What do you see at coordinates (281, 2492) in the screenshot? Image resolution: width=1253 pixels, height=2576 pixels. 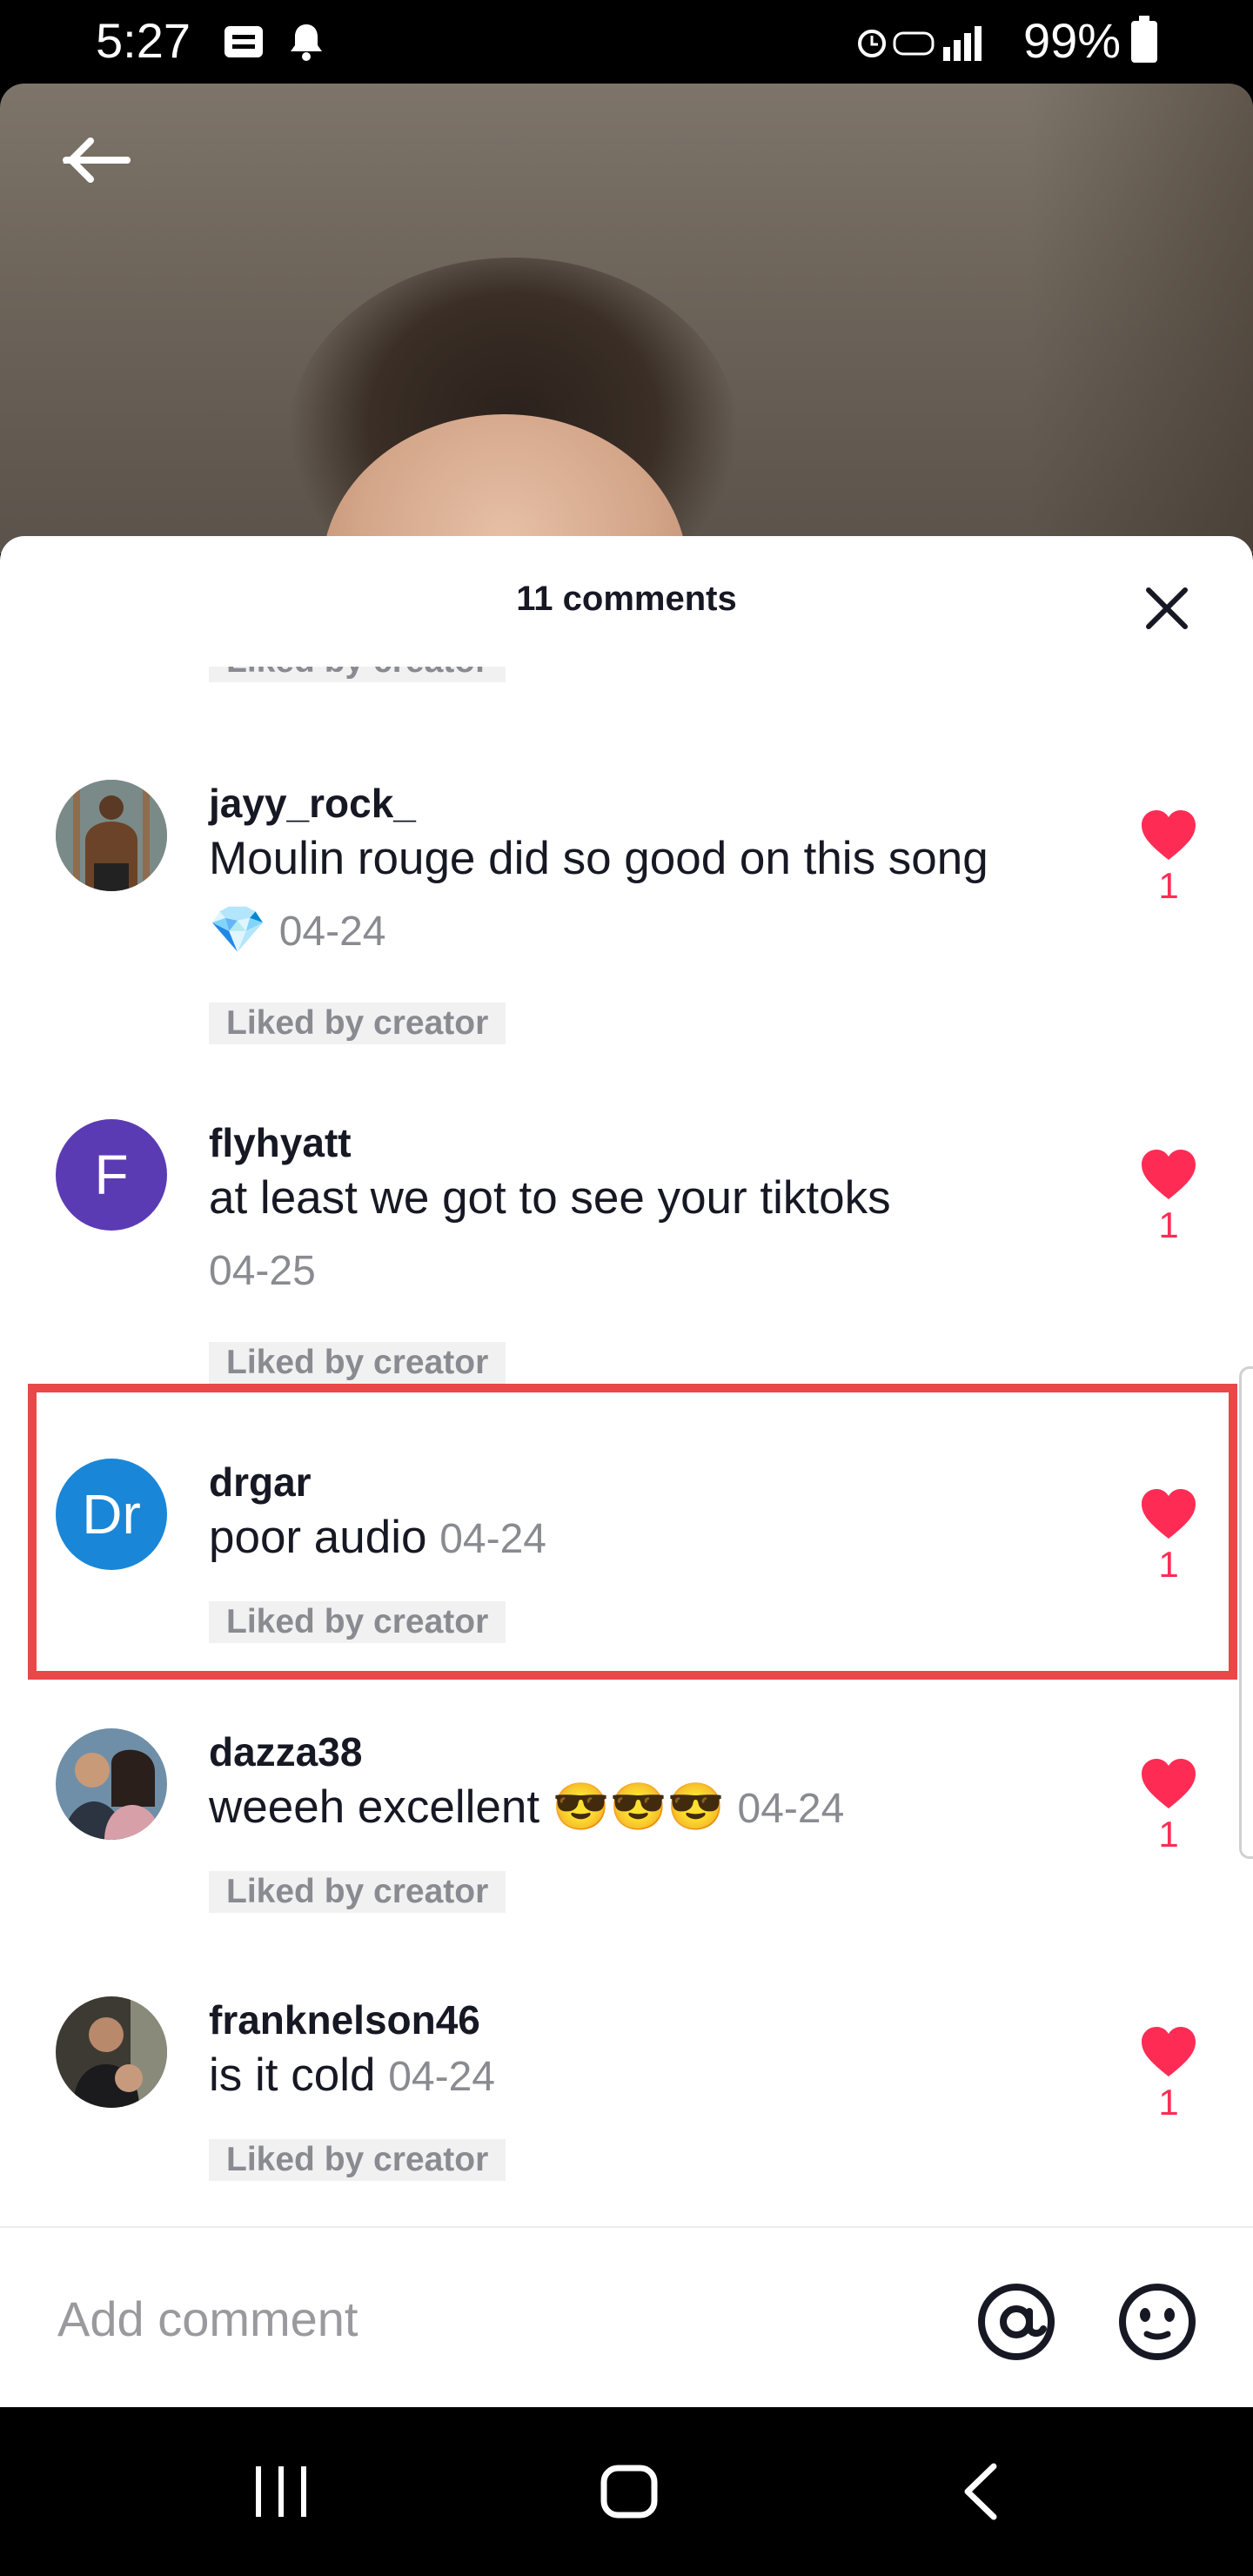 I see `recent-apps-icon` at bounding box center [281, 2492].